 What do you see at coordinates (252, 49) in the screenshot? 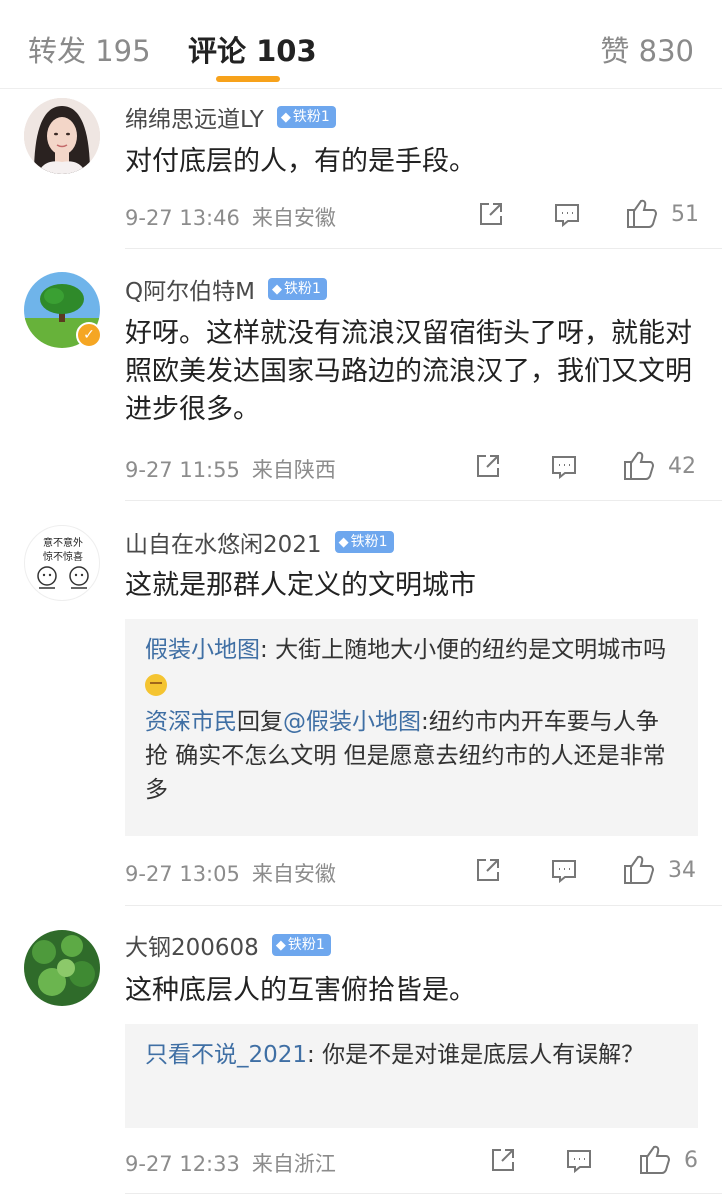
I see `tab-comment: 评论 103` at bounding box center [252, 49].